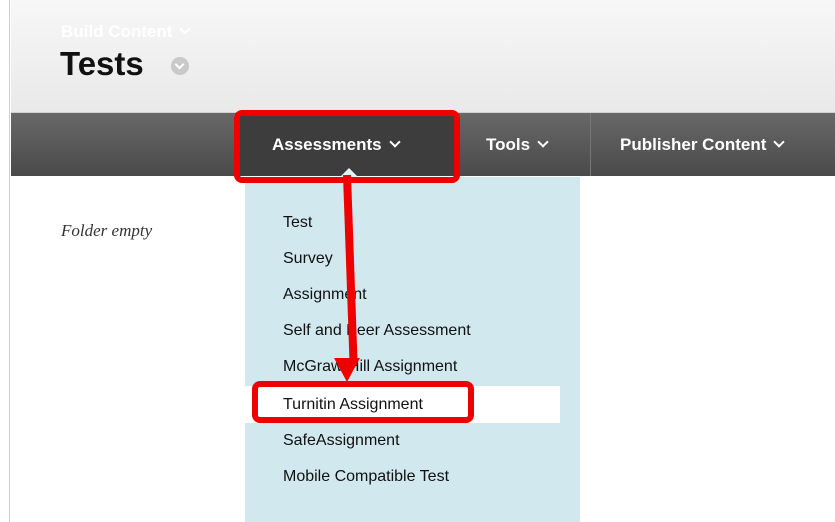 The width and height of the screenshot is (835, 522). I want to click on dropdown-item-survey: Survey, so click(412, 258).